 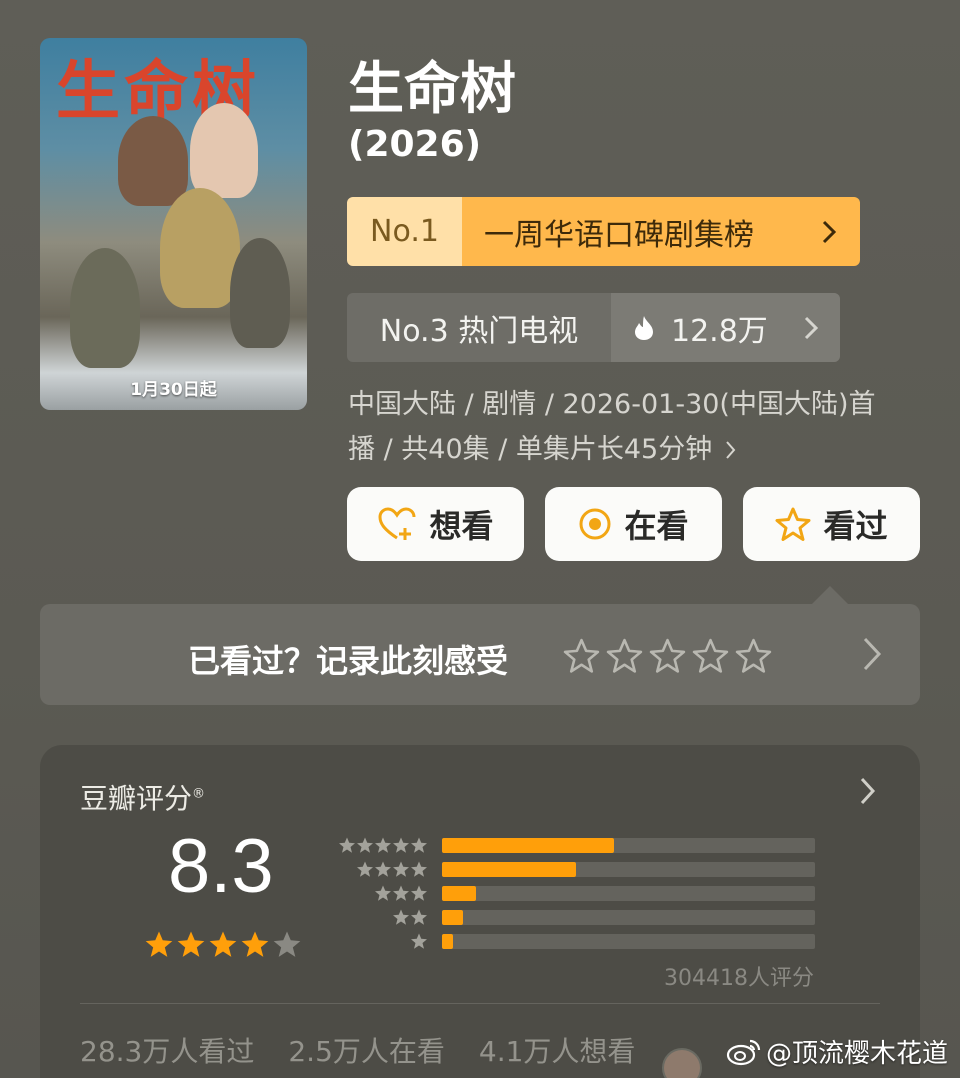 I want to click on rating-stars, so click(x=223, y=944).